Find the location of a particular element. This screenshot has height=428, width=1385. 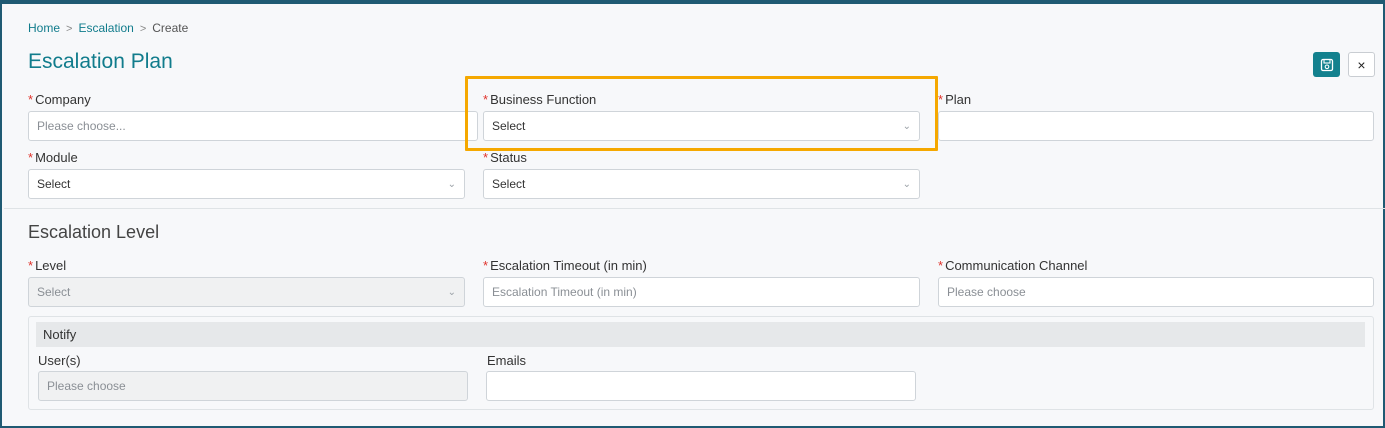

breadcrumb: Home > Escalation > Create is located at coordinates (108, 28).